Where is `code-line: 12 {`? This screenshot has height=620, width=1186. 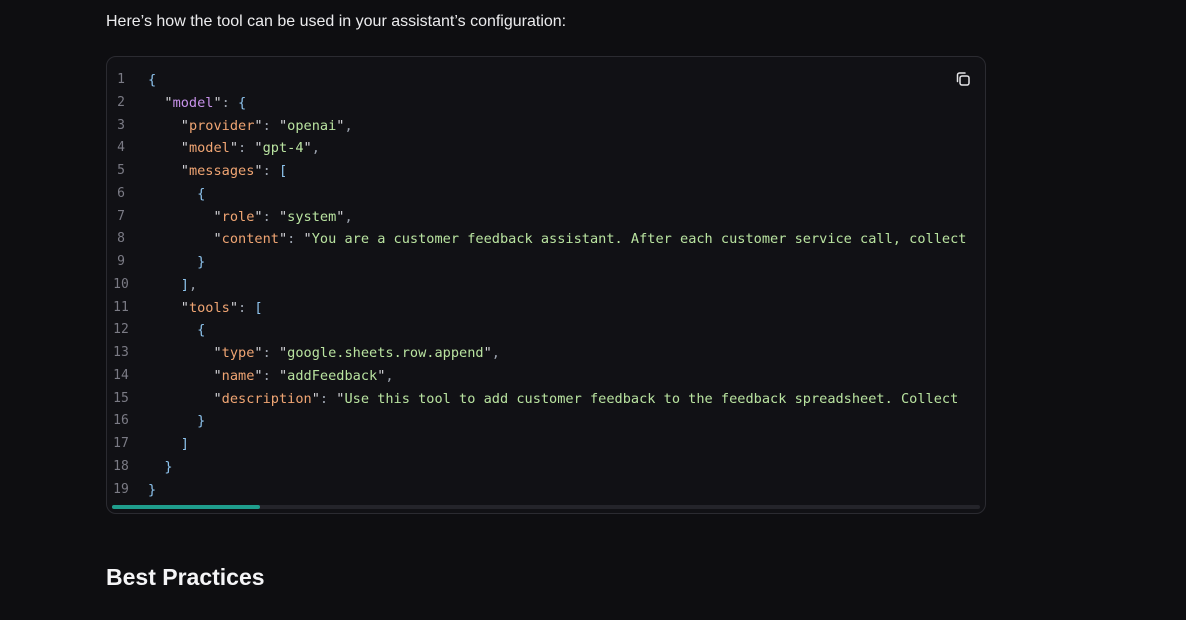 code-line: 12 { is located at coordinates (546, 330).